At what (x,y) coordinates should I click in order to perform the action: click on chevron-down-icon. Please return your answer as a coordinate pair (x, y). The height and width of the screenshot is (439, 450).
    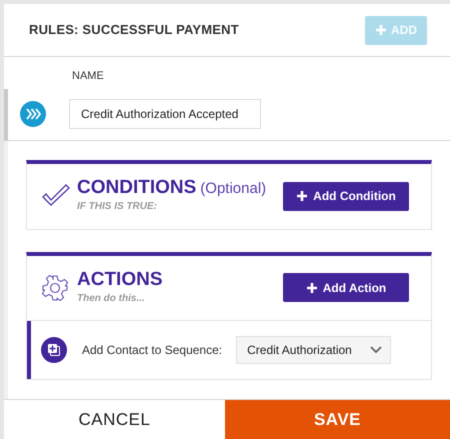
    Looking at the image, I should click on (376, 350).